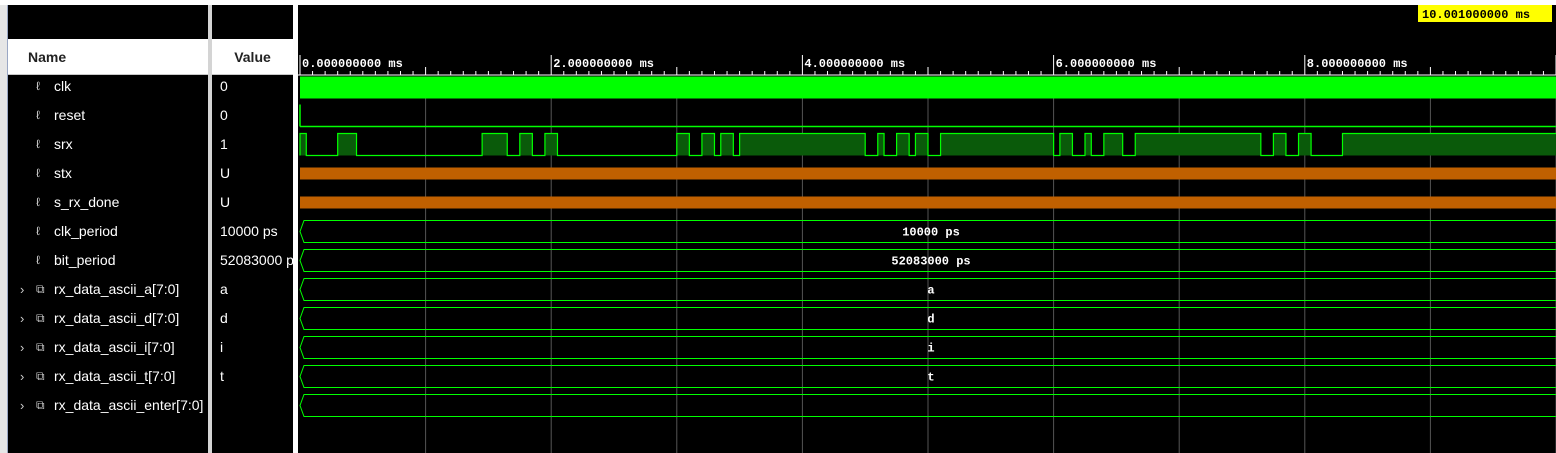  Describe the element at coordinates (224, 144) in the screenshot. I see `signal-value: 1` at that location.